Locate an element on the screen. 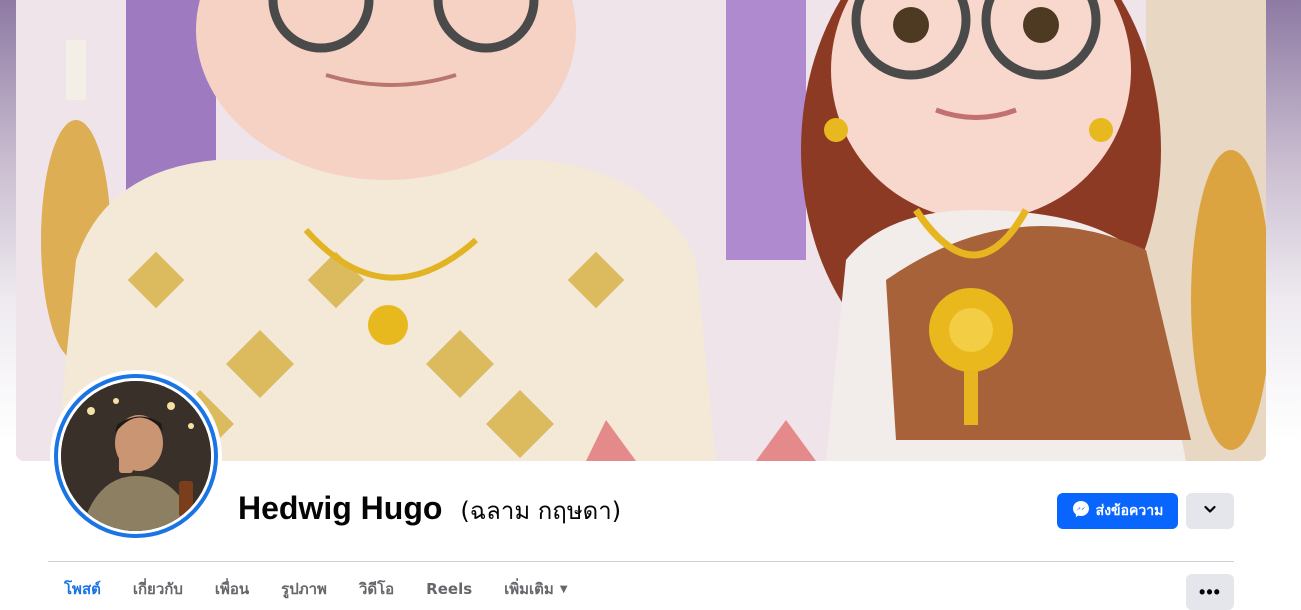  tab-label: โพสต์ is located at coordinates (82, 589).